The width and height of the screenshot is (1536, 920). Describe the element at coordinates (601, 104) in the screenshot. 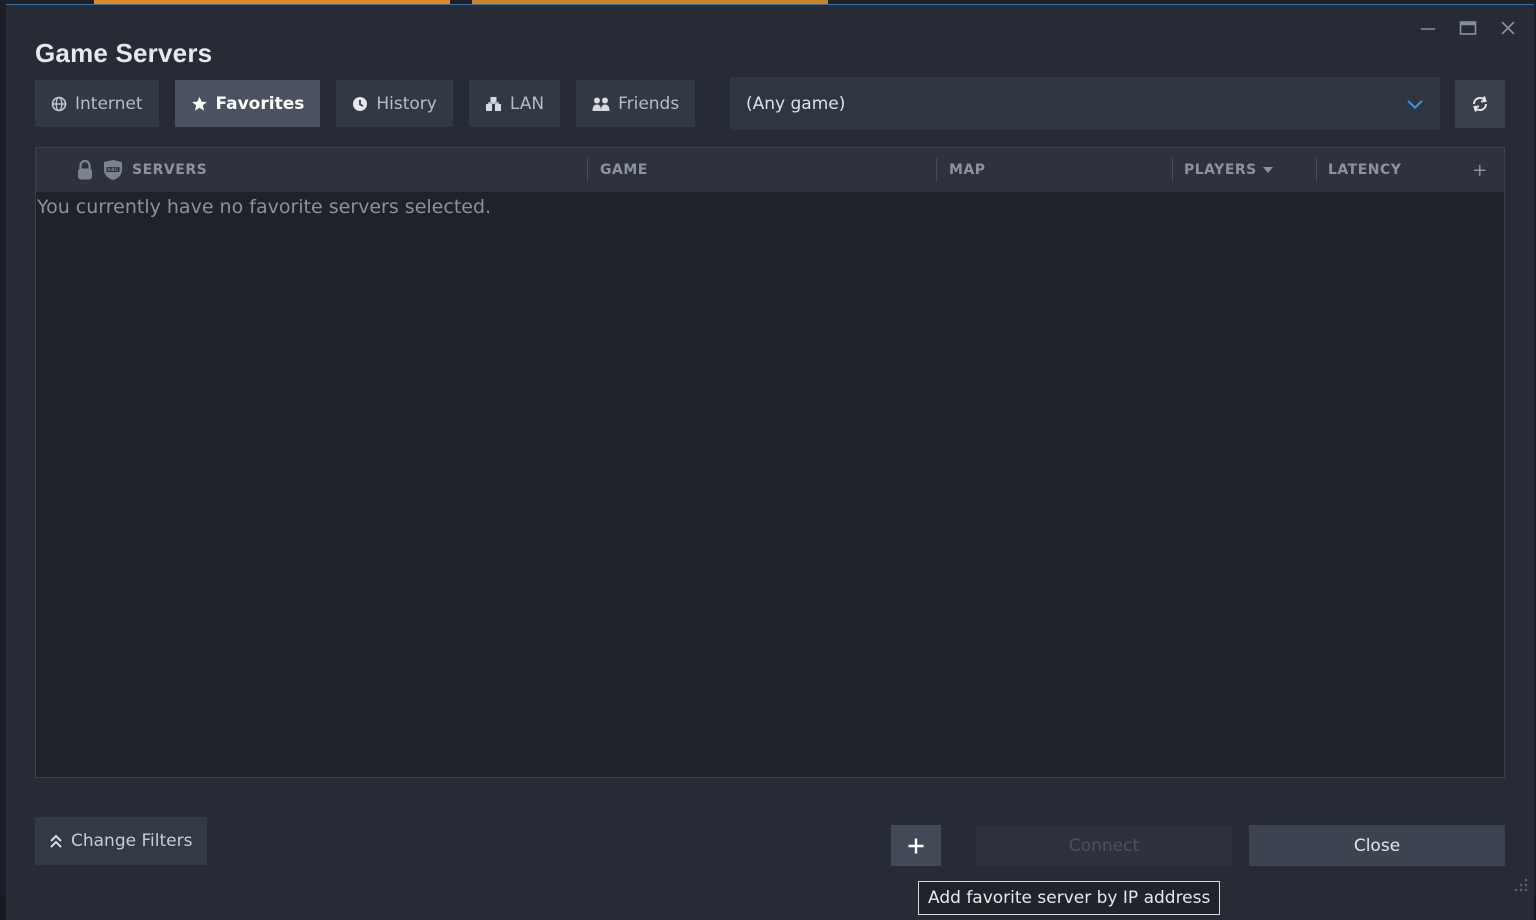

I see `friends-icon` at that location.